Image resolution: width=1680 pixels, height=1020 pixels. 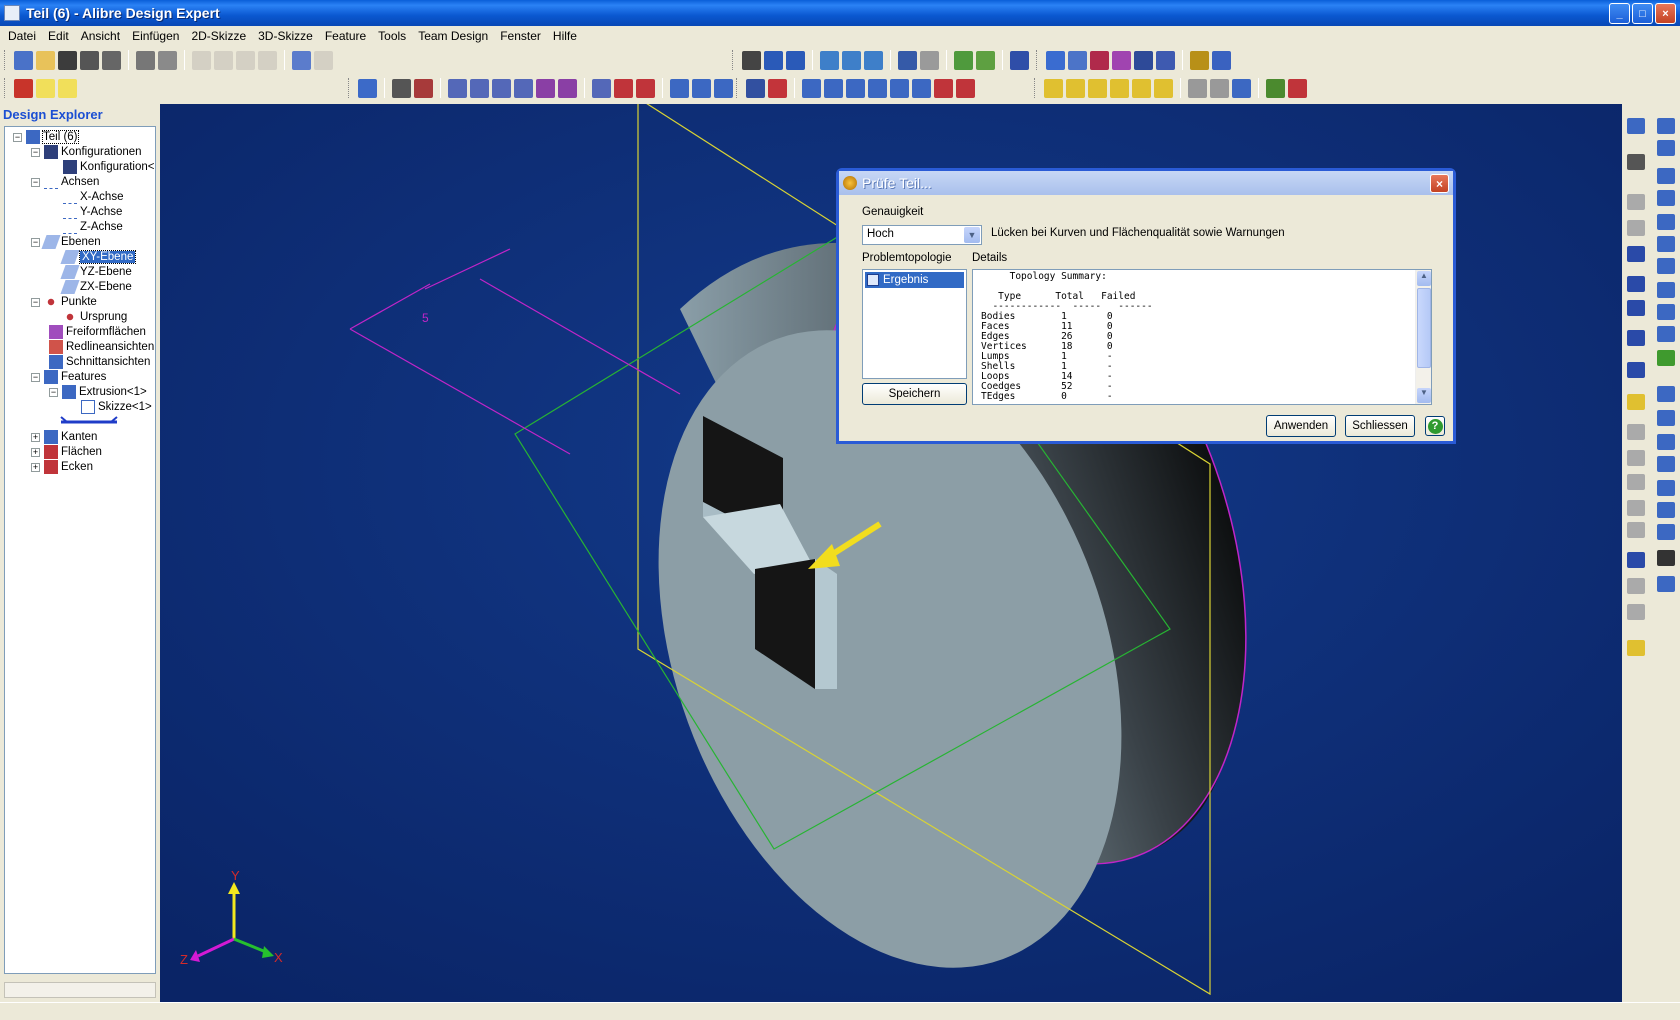 What do you see at coordinates (914, 394) in the screenshot?
I see `save-button: Speichern` at bounding box center [914, 394].